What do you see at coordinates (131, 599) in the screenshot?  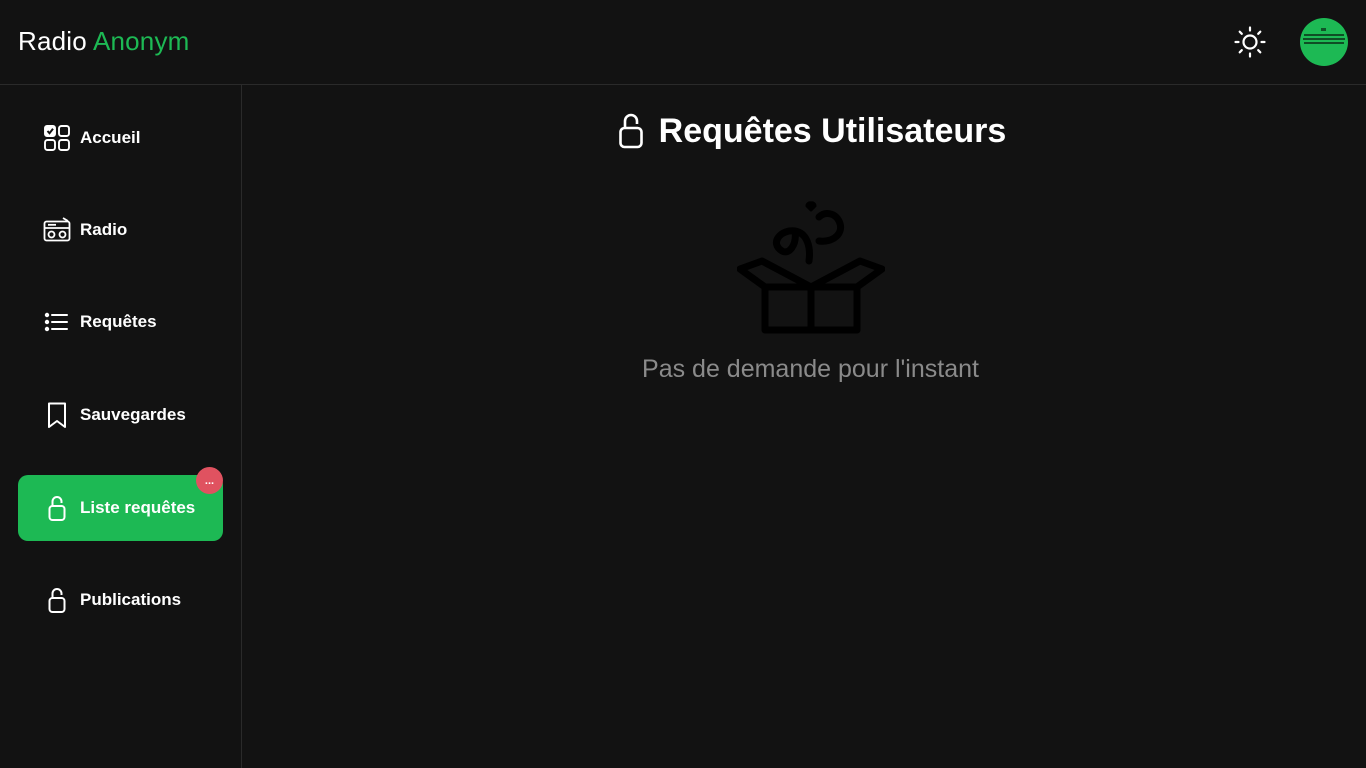 I see `sidebar-item-label: Publications` at bounding box center [131, 599].